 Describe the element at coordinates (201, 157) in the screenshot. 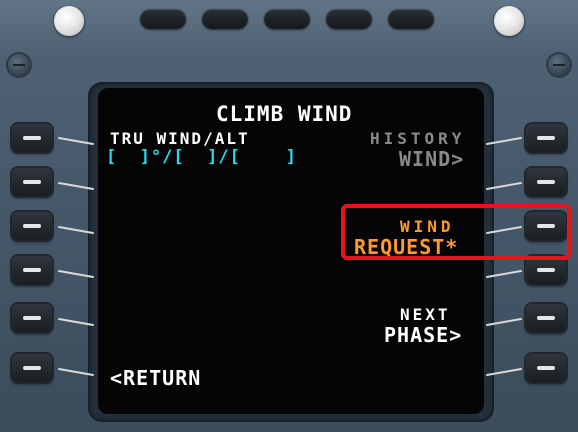

I see `tru-wind-alt-field: [ ]°/[ ]/[ ]` at that location.